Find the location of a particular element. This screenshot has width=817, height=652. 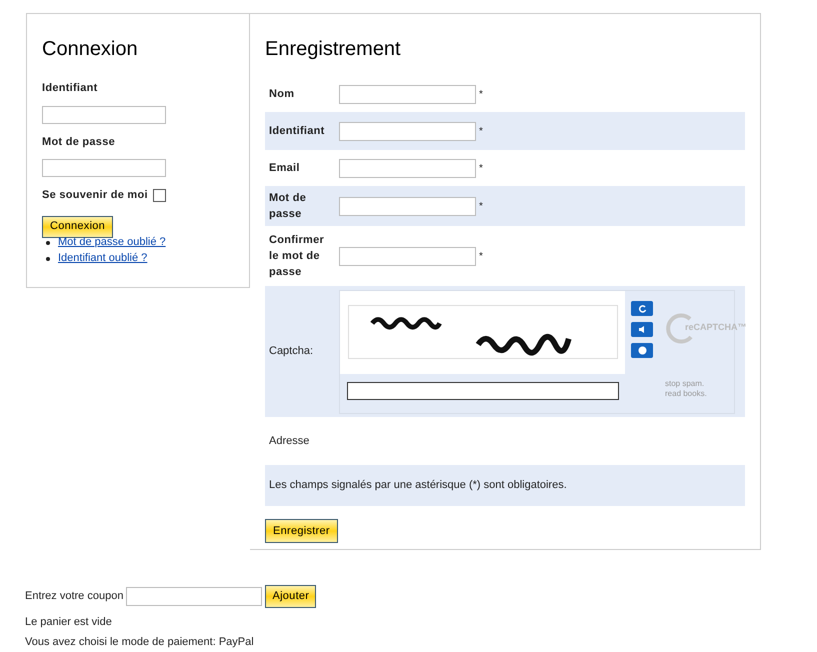

refresh-button is located at coordinates (642, 308).